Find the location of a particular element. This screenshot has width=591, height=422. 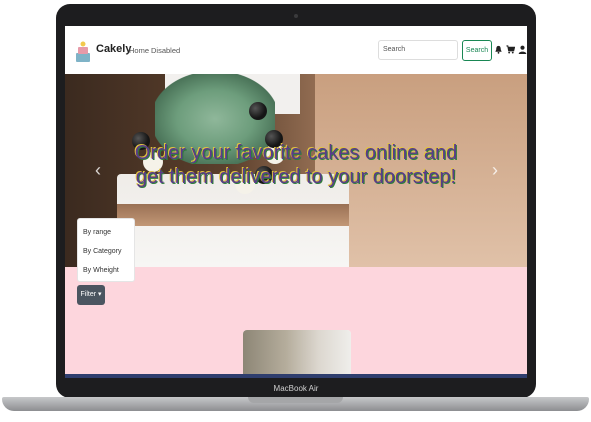

product-image is located at coordinates (297, 352).